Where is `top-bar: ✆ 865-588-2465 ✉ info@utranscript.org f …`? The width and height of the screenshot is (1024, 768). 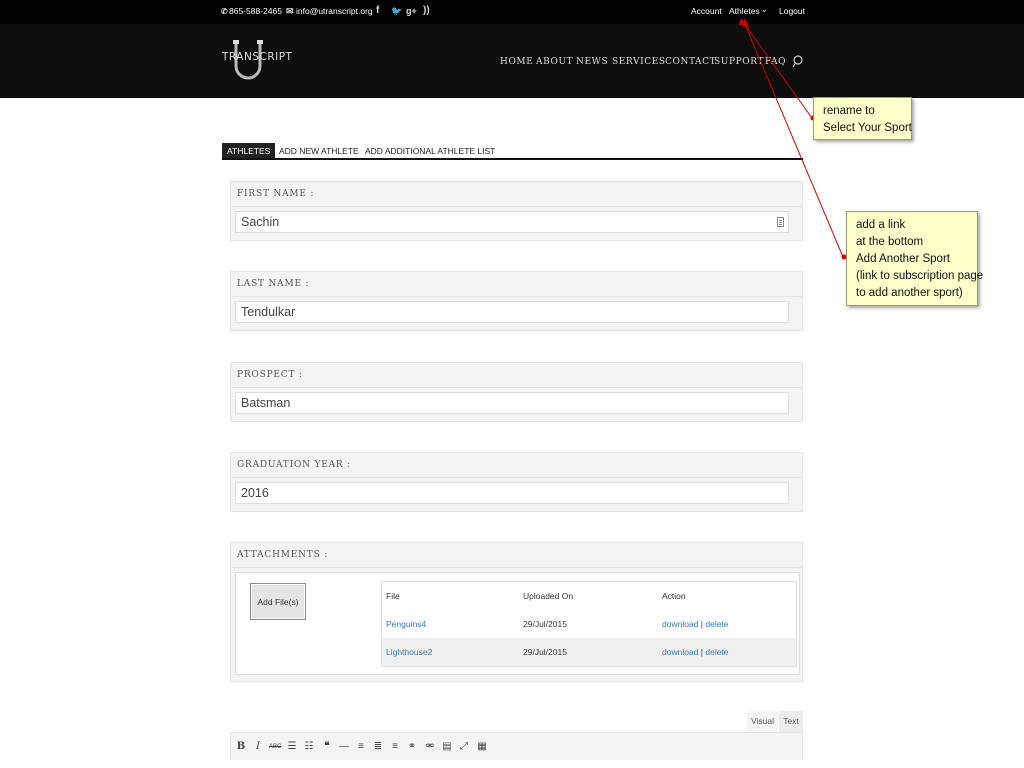
top-bar: ✆ 865-588-2465 ✉ info@utranscript.org f … is located at coordinates (512, 12).